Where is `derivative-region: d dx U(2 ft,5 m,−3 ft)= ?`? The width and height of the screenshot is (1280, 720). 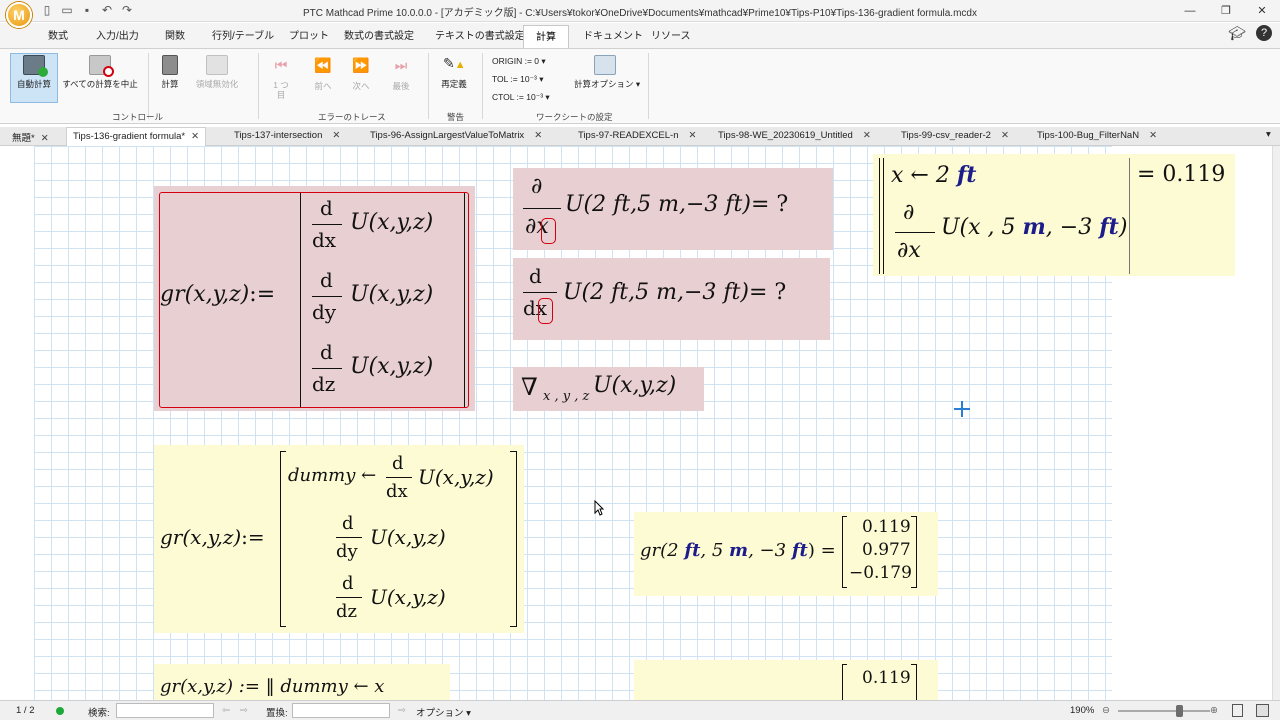 derivative-region: d dx U(2 ft,5 m,−3 ft)= ? is located at coordinates (671, 299).